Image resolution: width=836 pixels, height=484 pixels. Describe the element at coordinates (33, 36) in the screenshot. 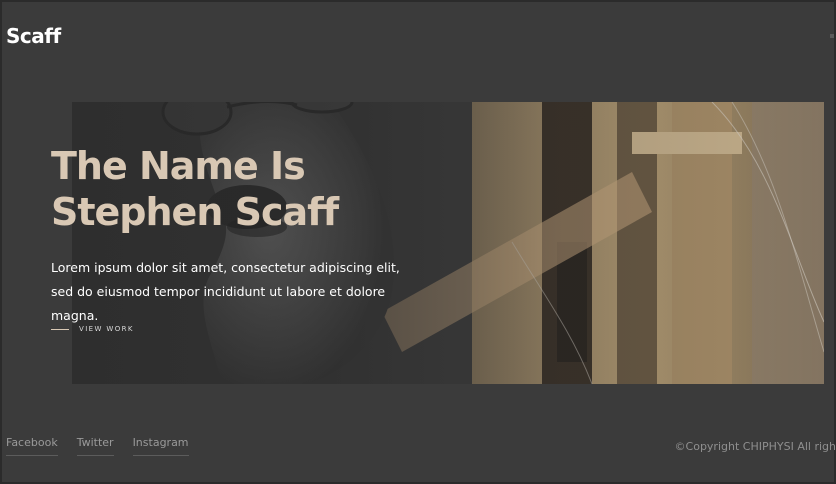

I see `site-logo: Scaff` at that location.